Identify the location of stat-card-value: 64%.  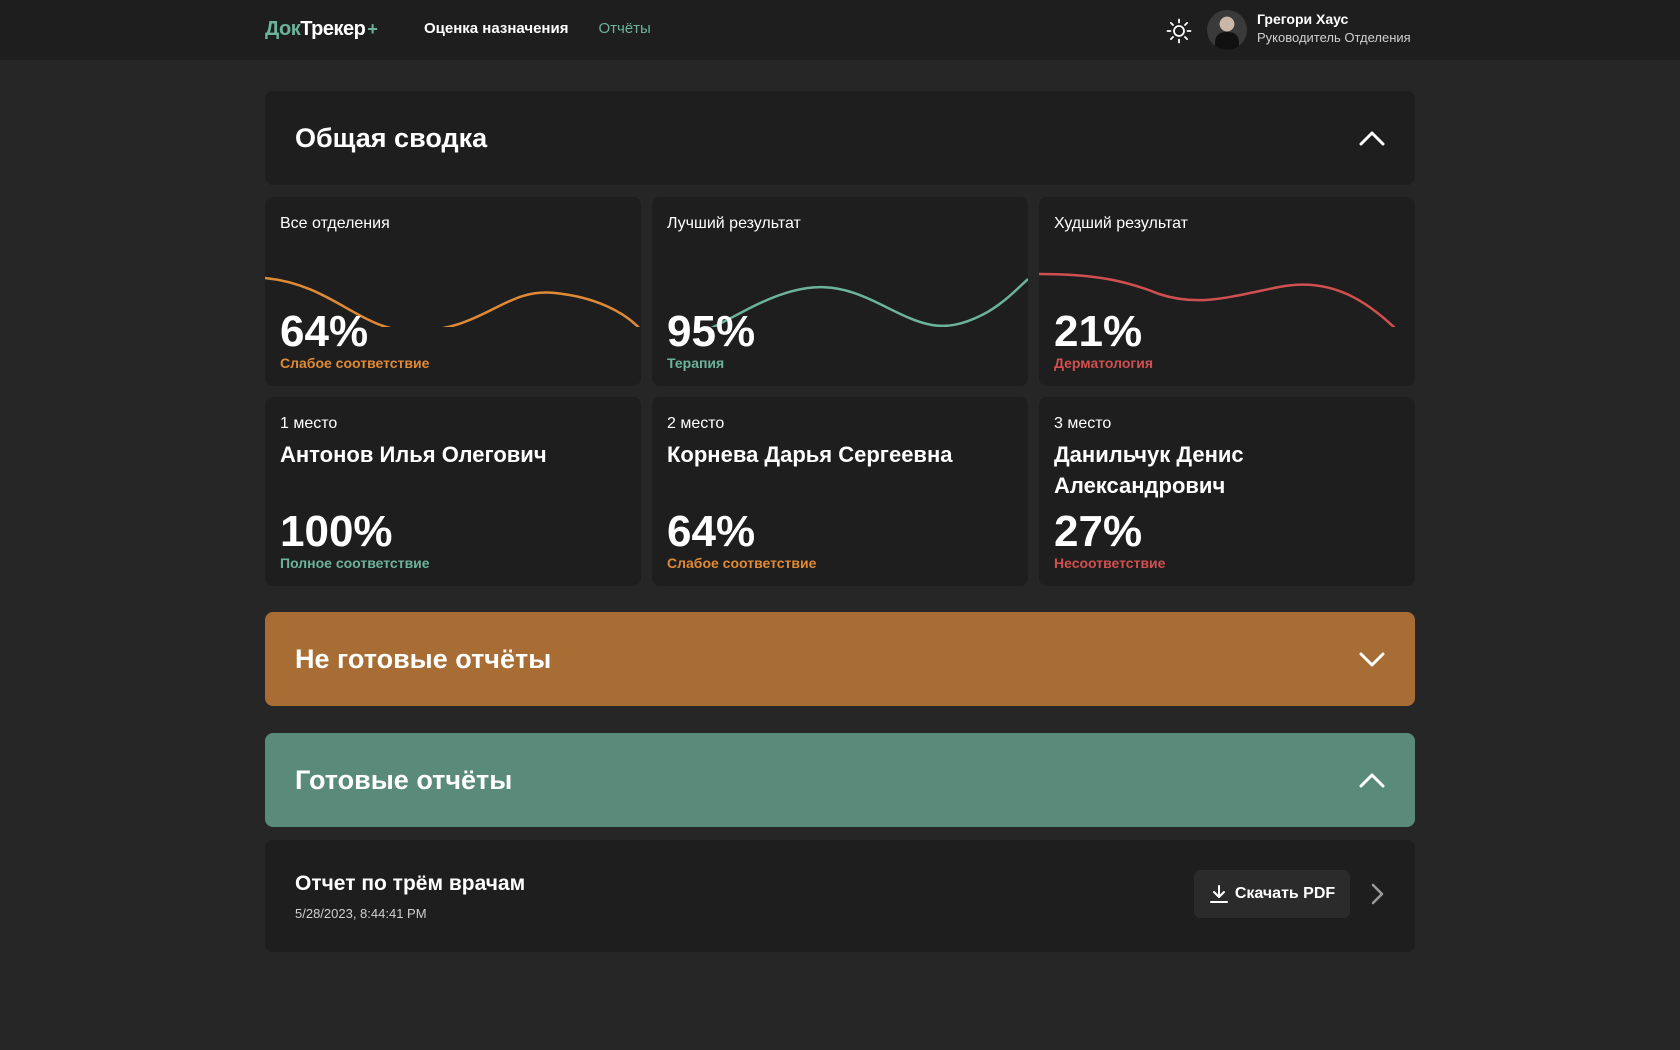
(324, 331).